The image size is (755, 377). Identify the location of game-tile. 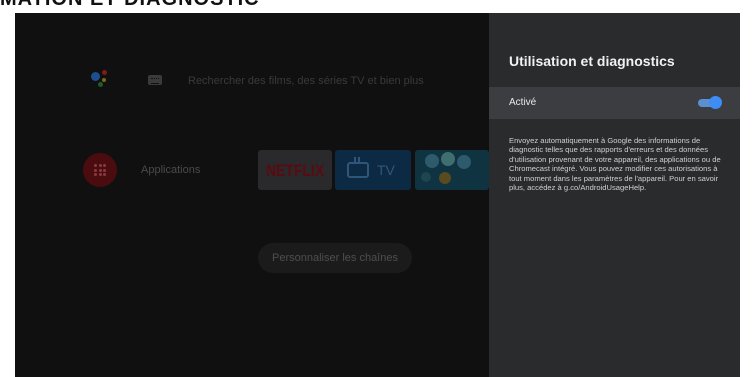
(452, 170).